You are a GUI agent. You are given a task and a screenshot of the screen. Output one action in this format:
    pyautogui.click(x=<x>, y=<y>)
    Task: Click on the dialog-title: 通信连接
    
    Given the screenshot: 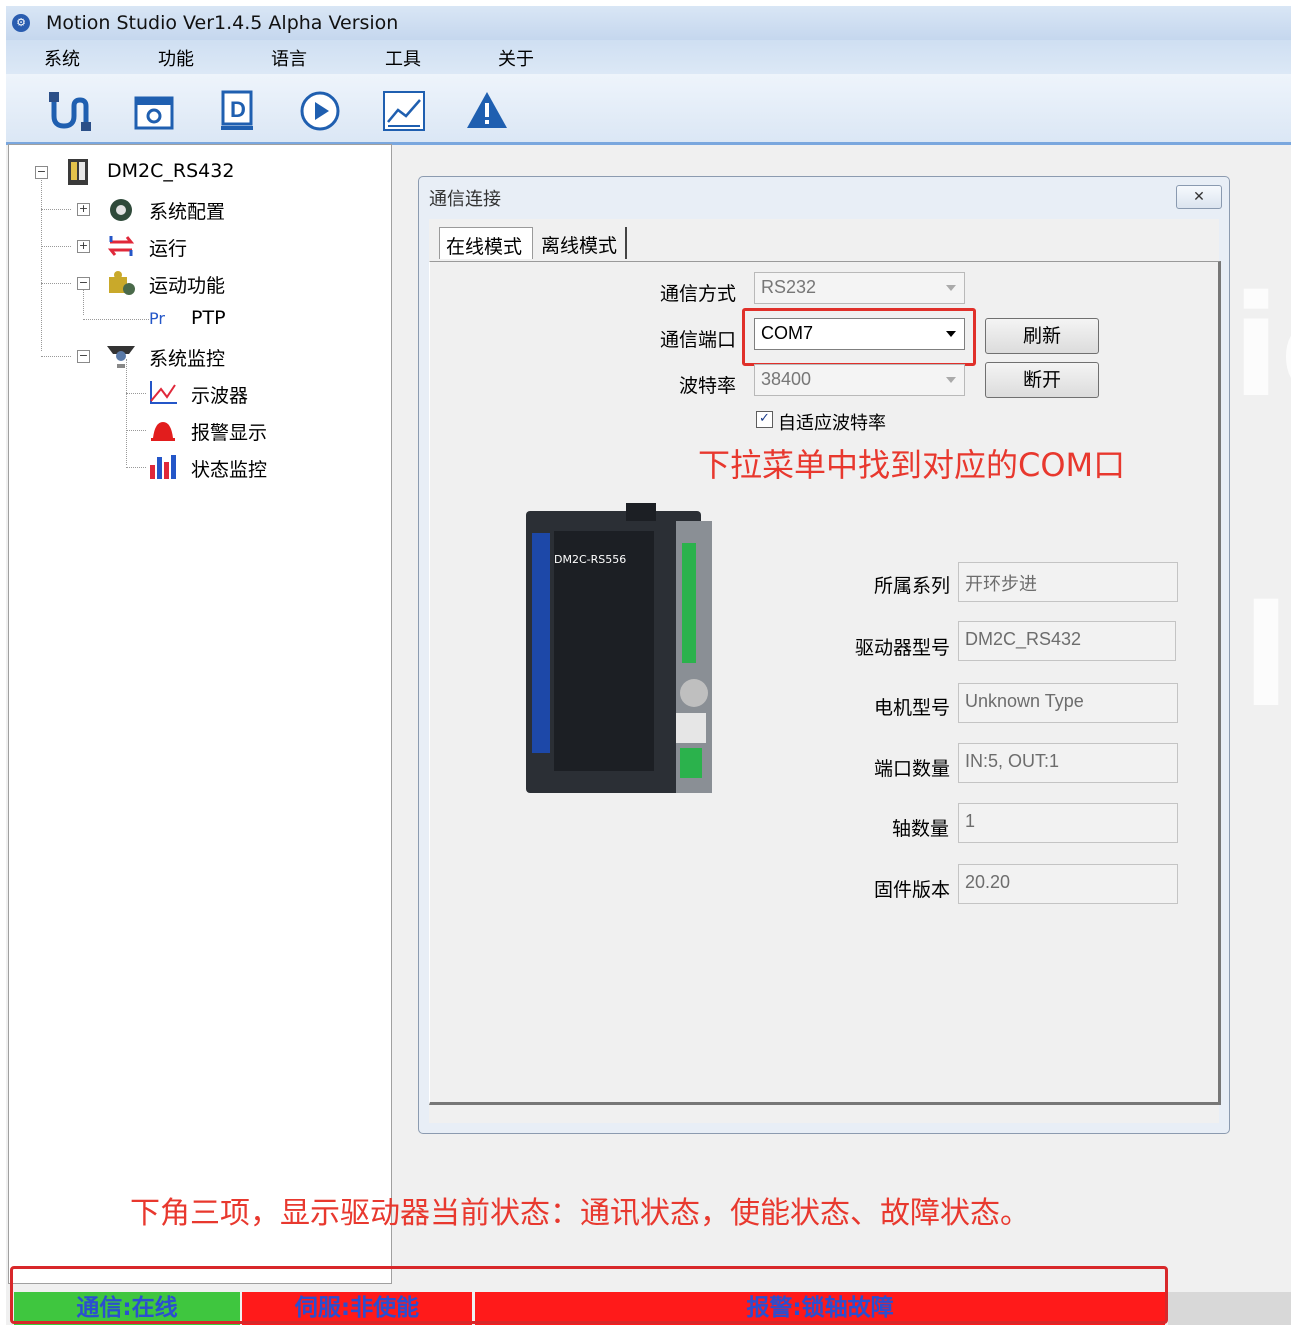 What is the action you would take?
    pyautogui.click(x=465, y=199)
    